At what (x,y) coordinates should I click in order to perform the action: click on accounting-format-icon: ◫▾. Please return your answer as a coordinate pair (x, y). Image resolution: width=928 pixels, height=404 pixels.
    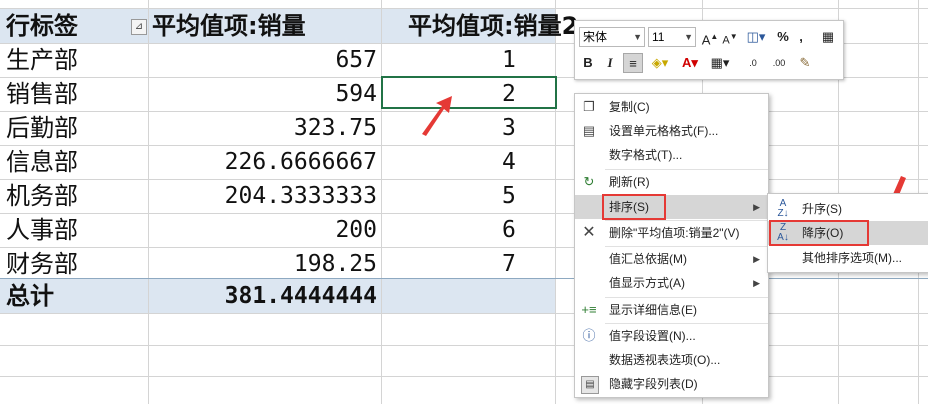
    Looking at the image, I should click on (756, 37).